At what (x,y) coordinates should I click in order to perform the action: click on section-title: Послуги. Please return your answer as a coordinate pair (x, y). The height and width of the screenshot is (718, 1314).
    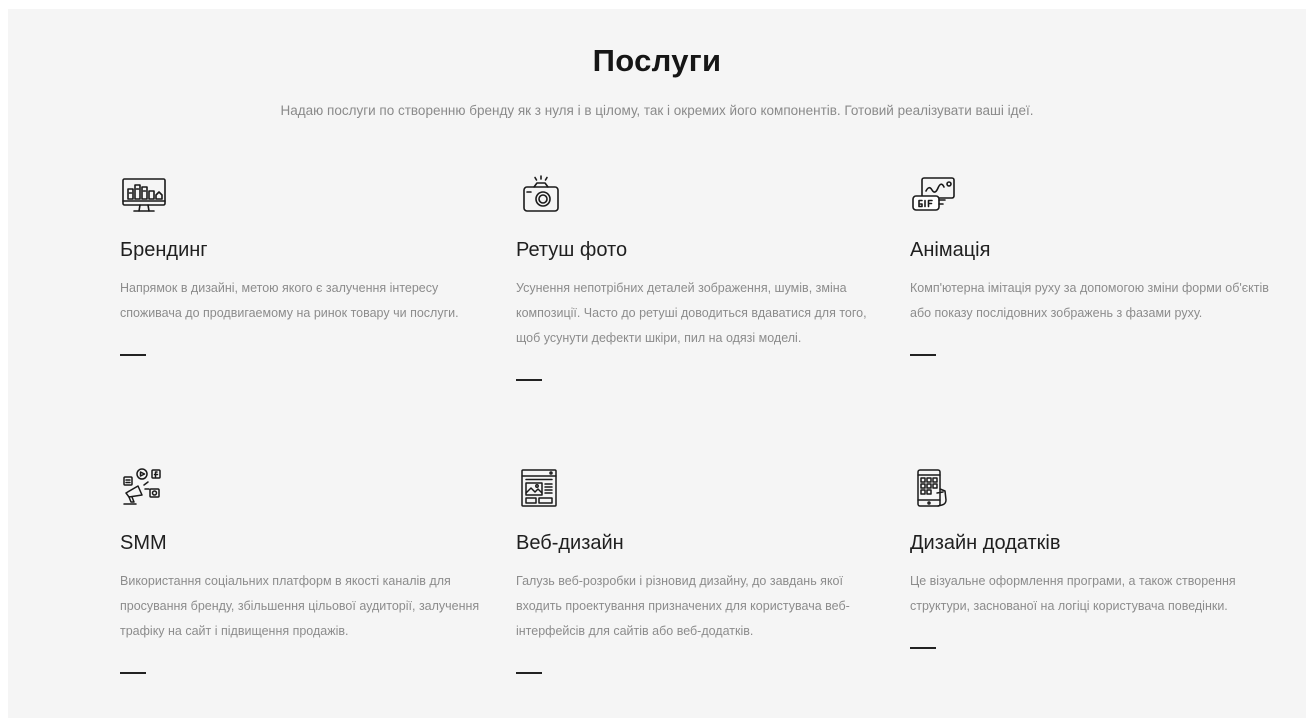
    Looking at the image, I should click on (657, 60).